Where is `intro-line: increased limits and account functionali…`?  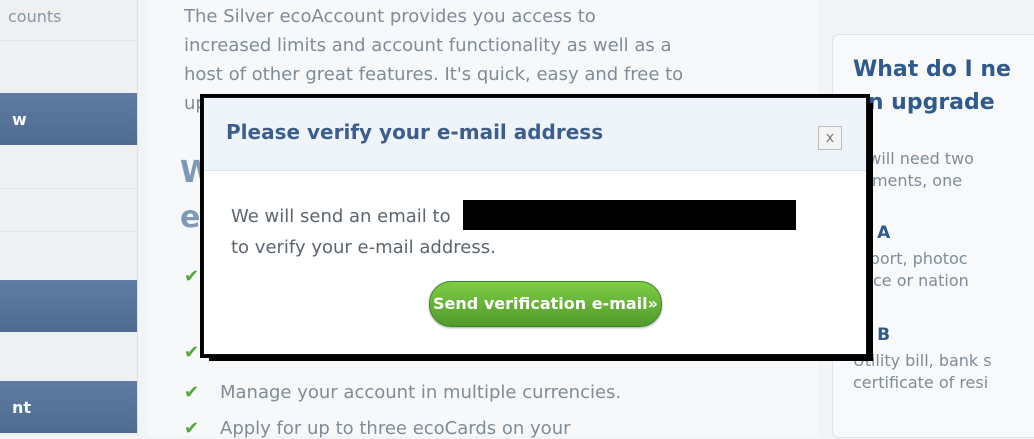 intro-line: increased limits and account functionali… is located at coordinates (428, 45).